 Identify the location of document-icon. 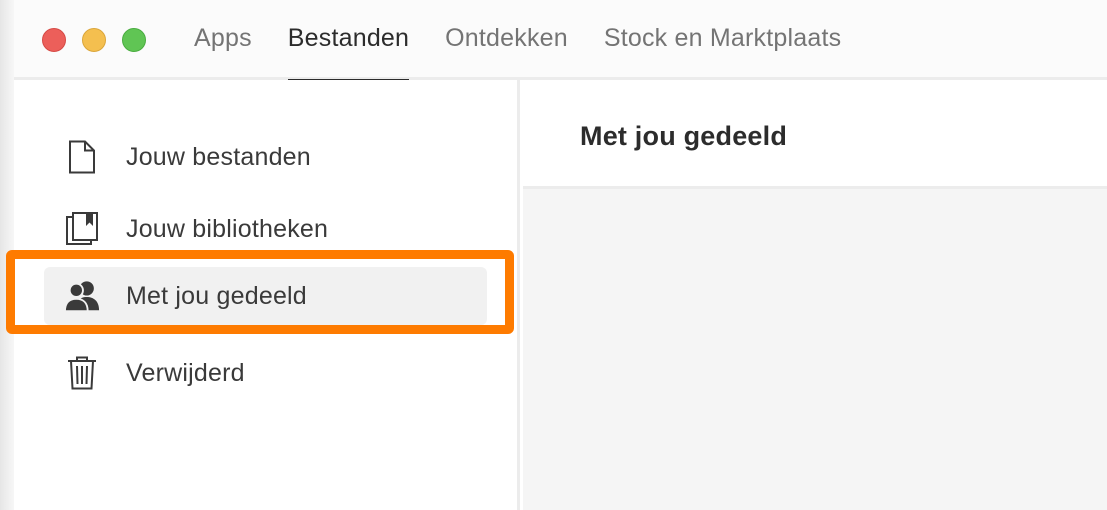
(82, 157).